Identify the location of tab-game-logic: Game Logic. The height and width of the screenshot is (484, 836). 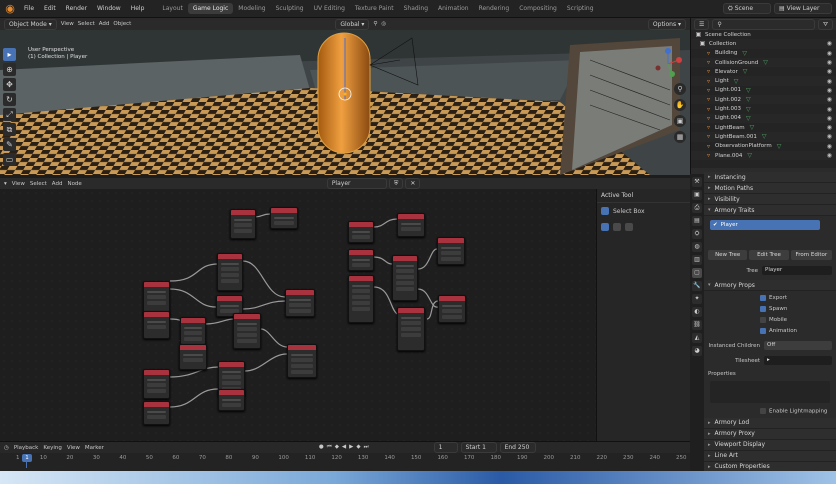
(210, 8).